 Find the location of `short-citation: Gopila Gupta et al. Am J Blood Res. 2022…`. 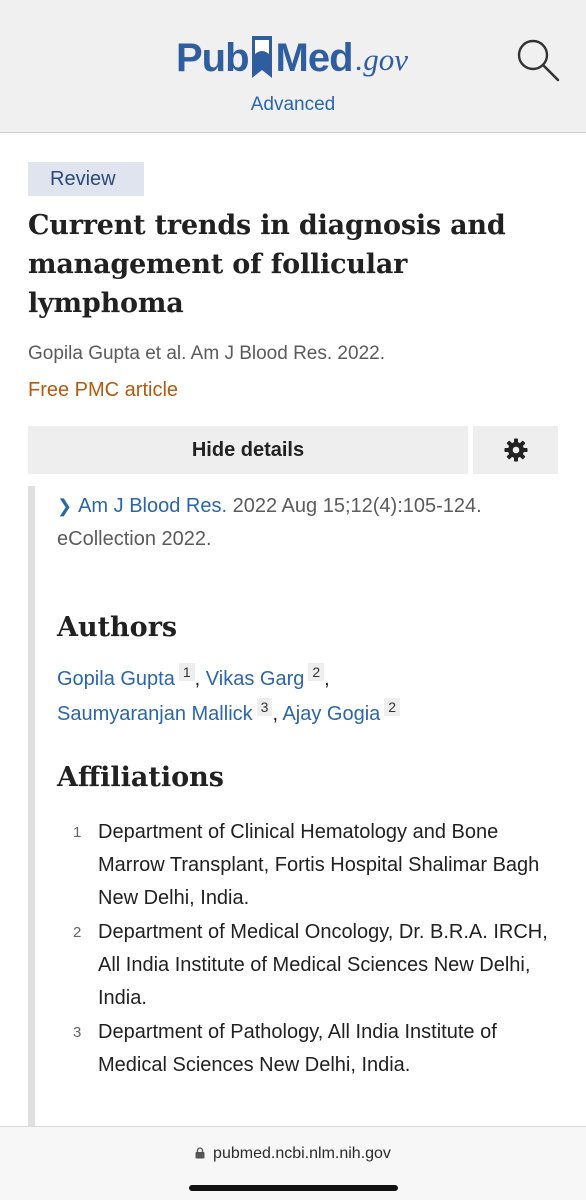

short-citation: Gopila Gupta et al. Am J Blood Res. 2022… is located at coordinates (206, 353).